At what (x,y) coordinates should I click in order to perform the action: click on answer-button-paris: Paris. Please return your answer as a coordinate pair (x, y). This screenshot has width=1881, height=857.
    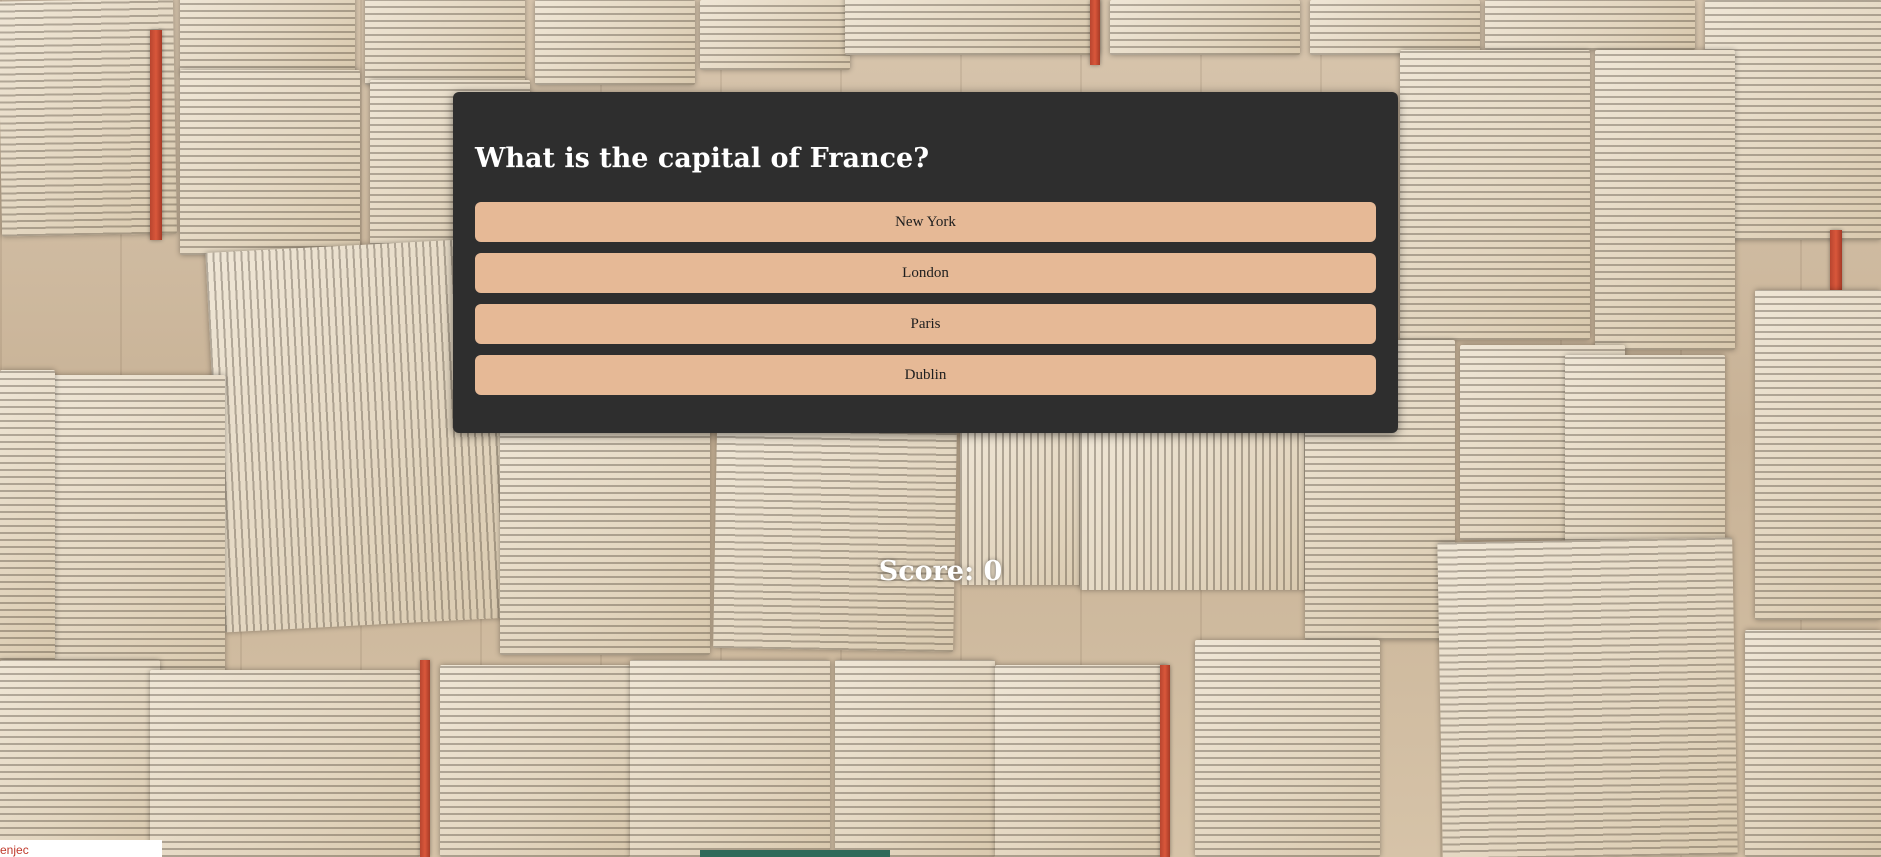
    Looking at the image, I should click on (925, 324).